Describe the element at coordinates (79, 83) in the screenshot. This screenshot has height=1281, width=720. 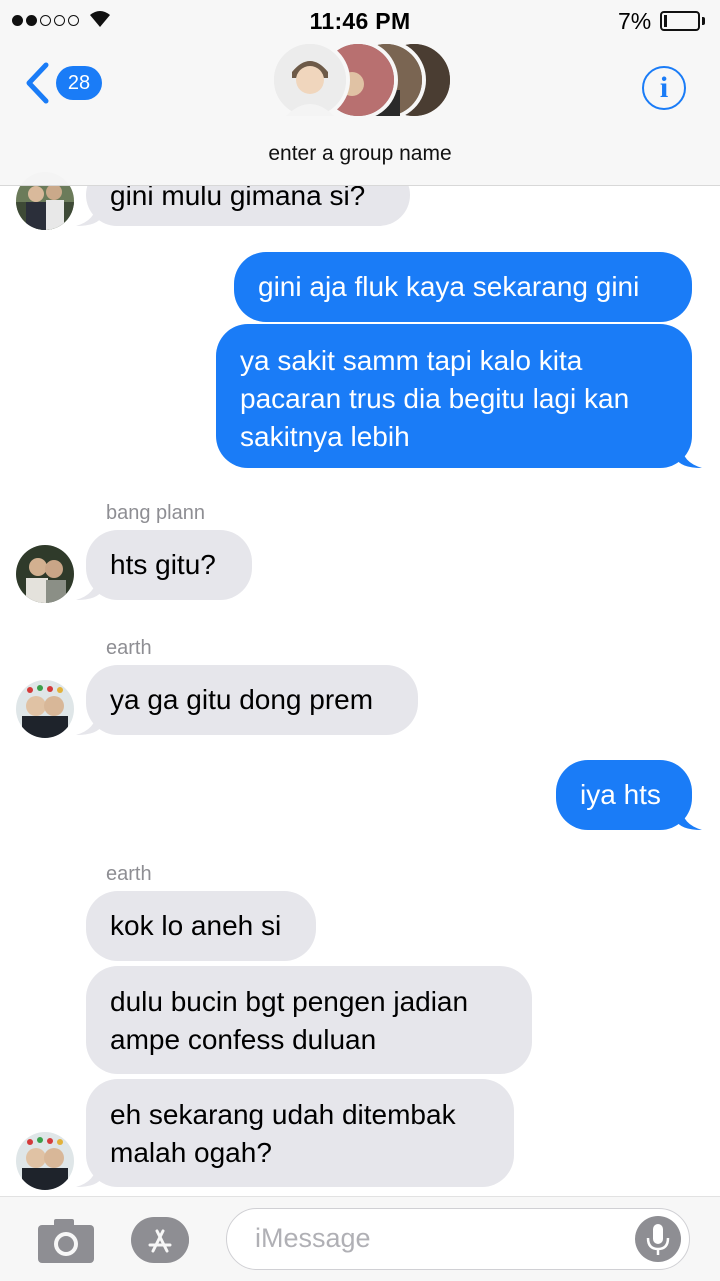
I see `unread-count-badge: 28` at that location.